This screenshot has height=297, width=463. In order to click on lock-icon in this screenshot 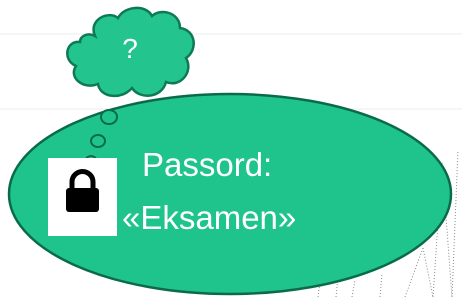, I will do `click(82, 190)`.